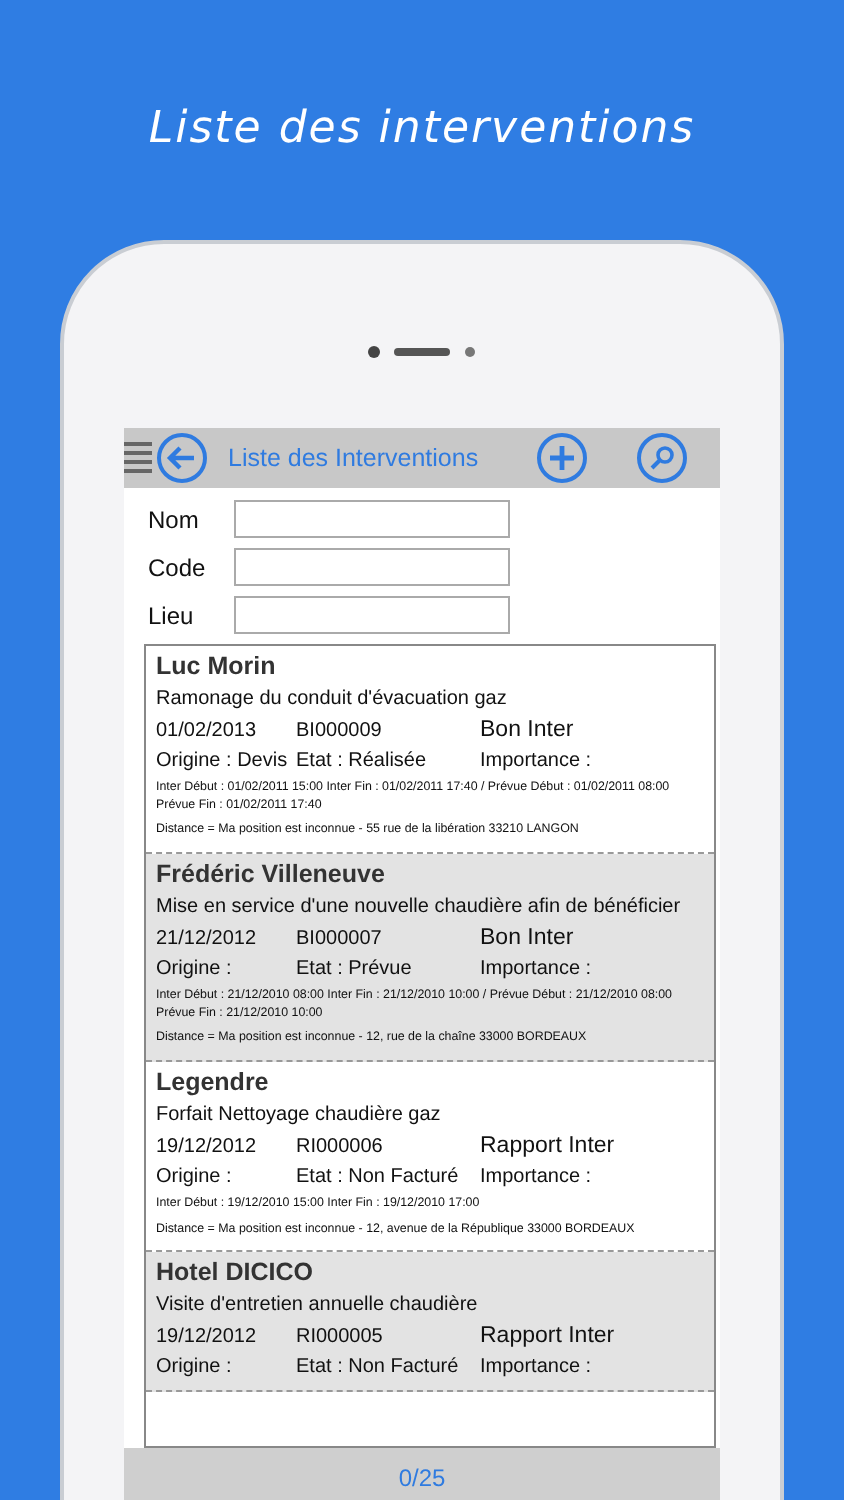  Describe the element at coordinates (362, 761) in the screenshot. I see `intervention-status: Etat : Réalisée` at that location.